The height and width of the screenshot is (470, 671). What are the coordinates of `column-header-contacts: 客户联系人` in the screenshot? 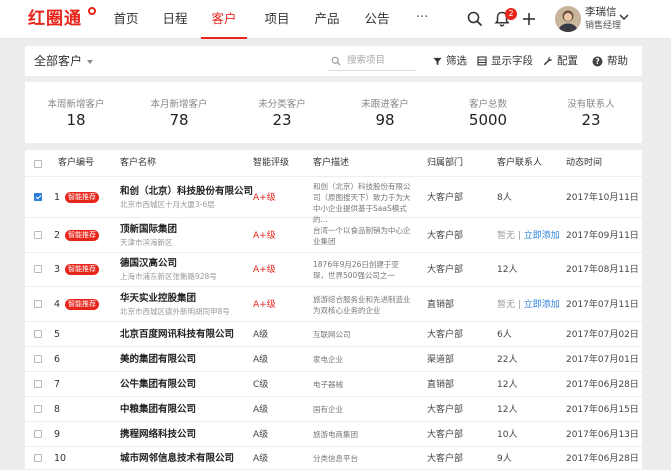 It's located at (519, 163).